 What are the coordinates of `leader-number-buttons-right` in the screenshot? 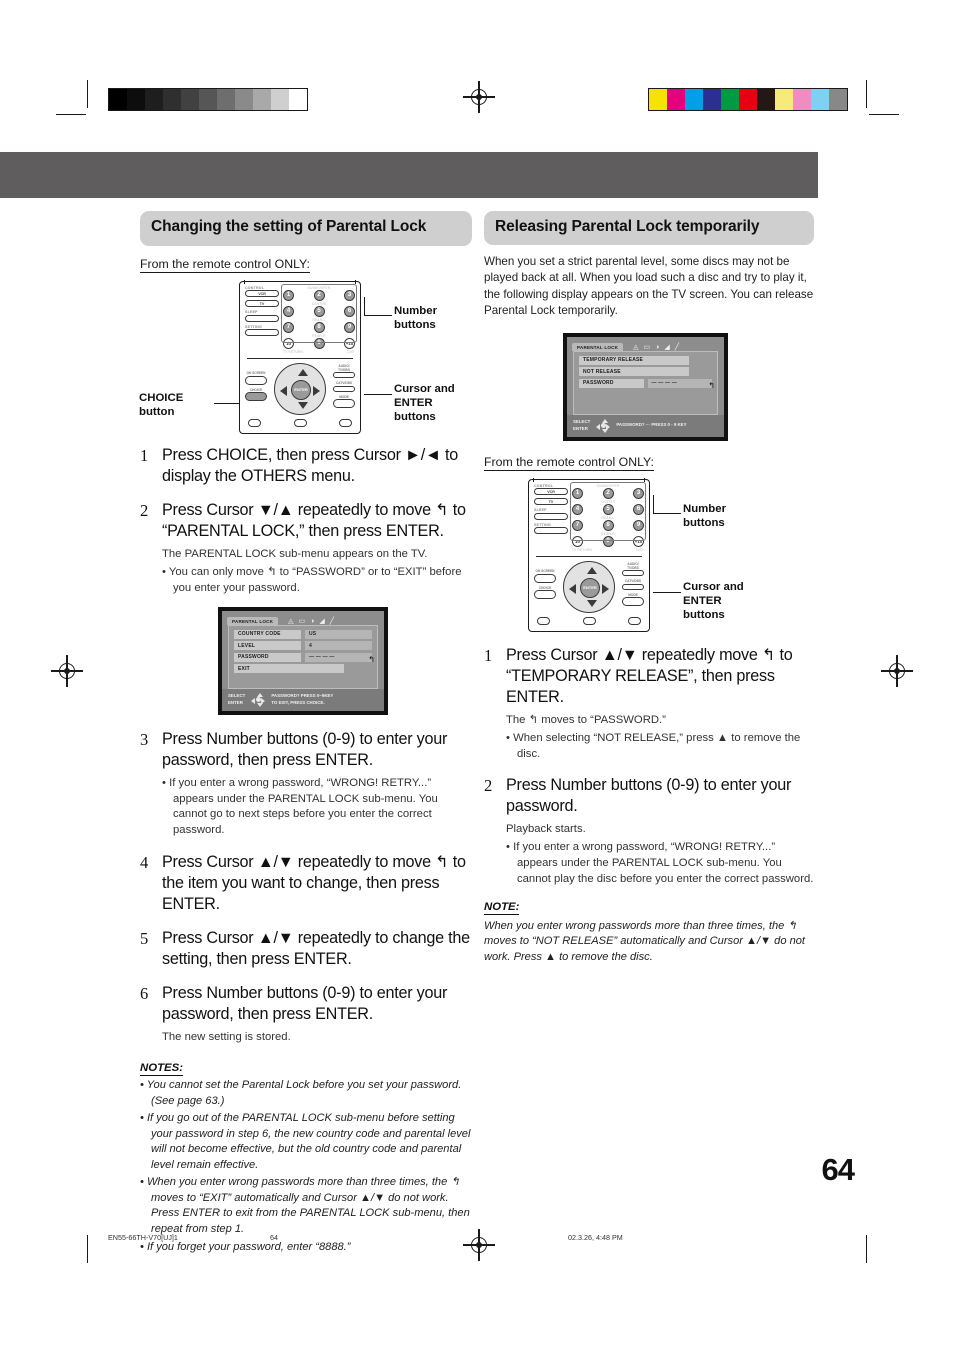 It's located at (667, 513).